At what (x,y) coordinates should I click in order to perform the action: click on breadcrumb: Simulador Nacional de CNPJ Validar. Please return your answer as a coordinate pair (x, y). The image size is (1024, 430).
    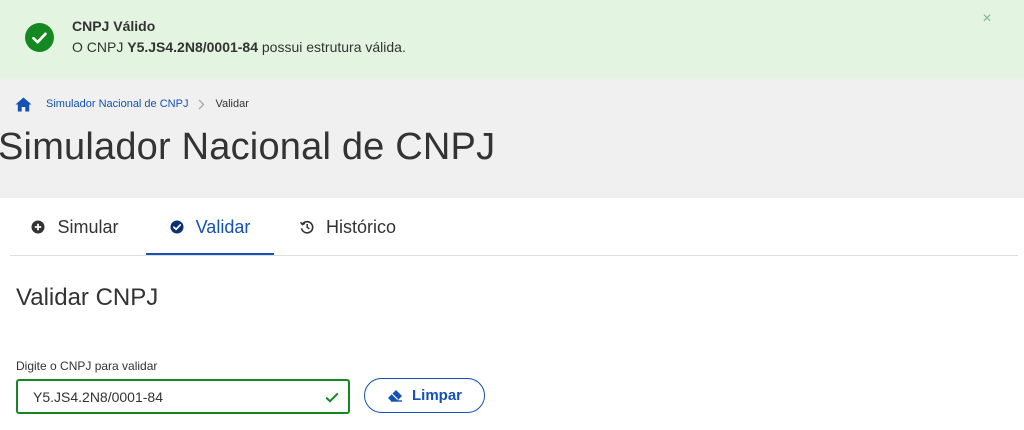
    Looking at the image, I should click on (131, 104).